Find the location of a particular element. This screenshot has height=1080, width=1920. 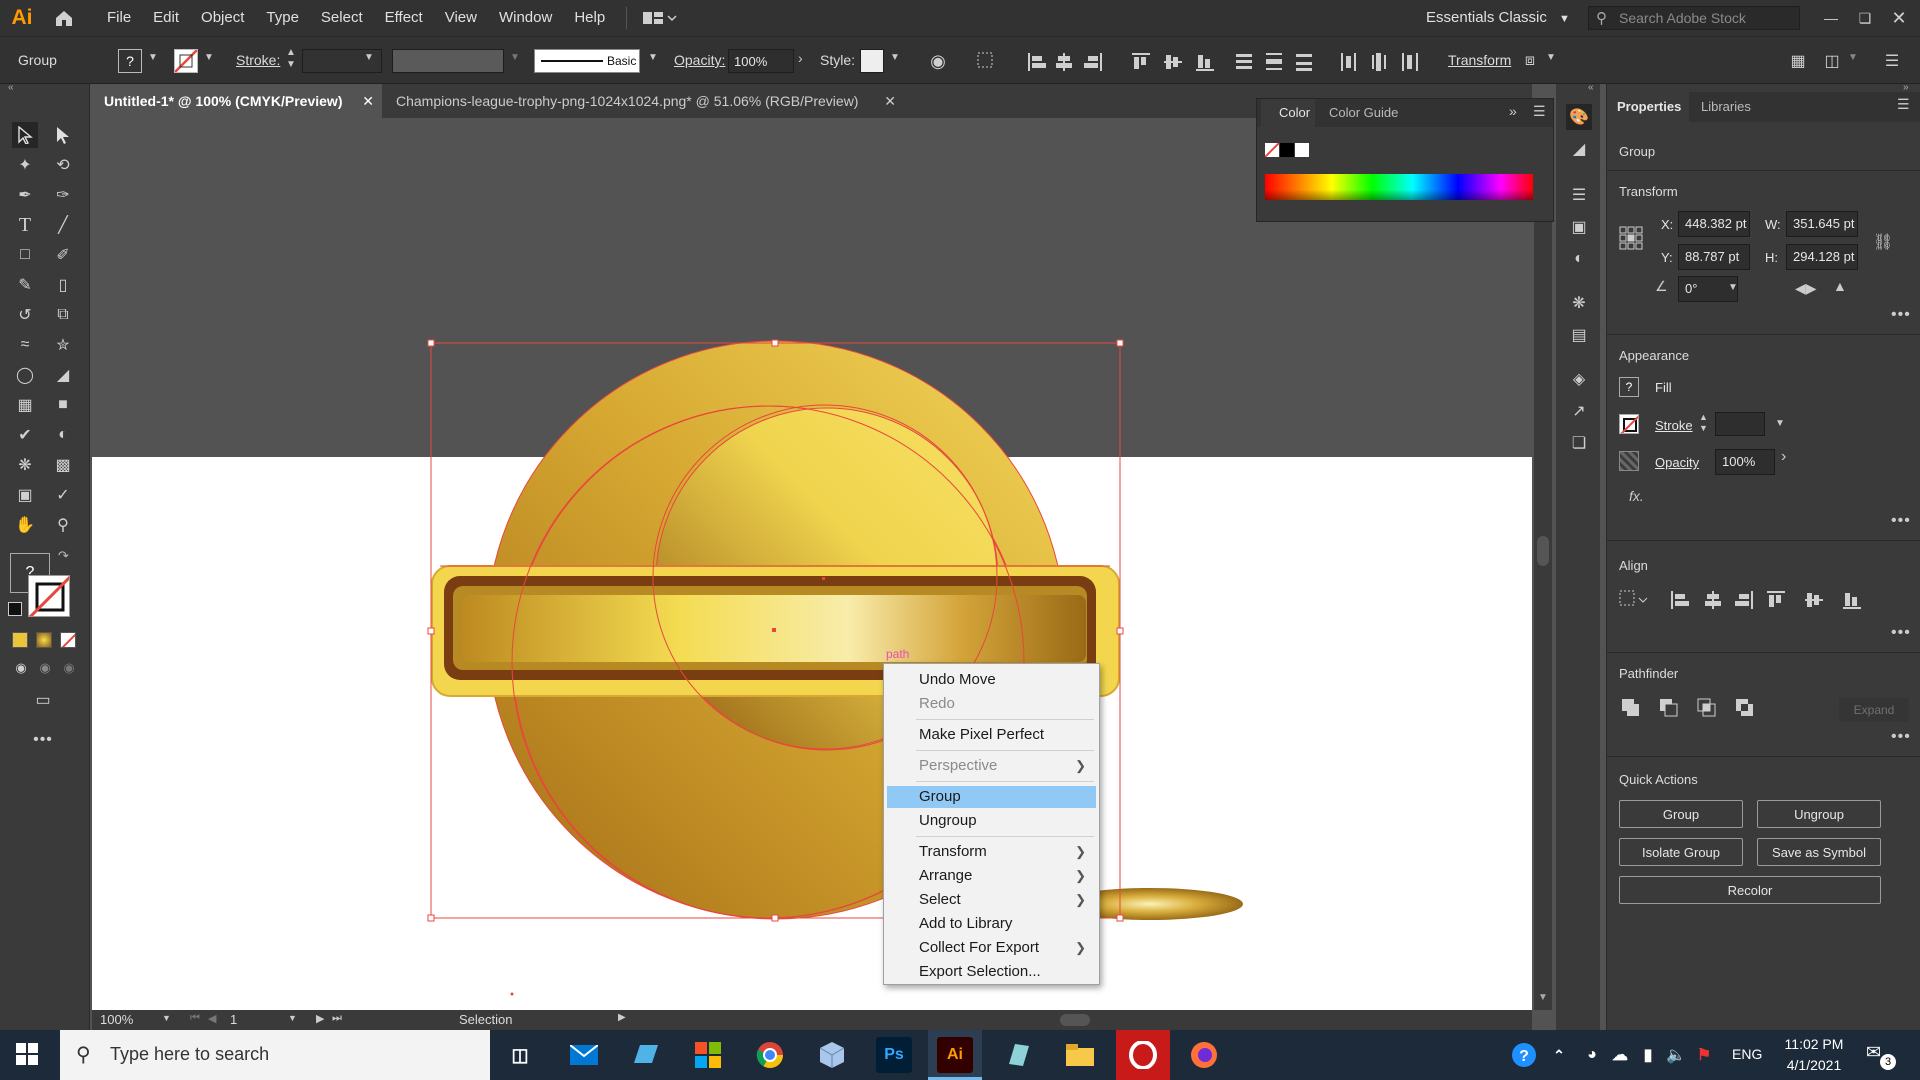

stroke-weight-panel-field is located at coordinates (1740, 424).